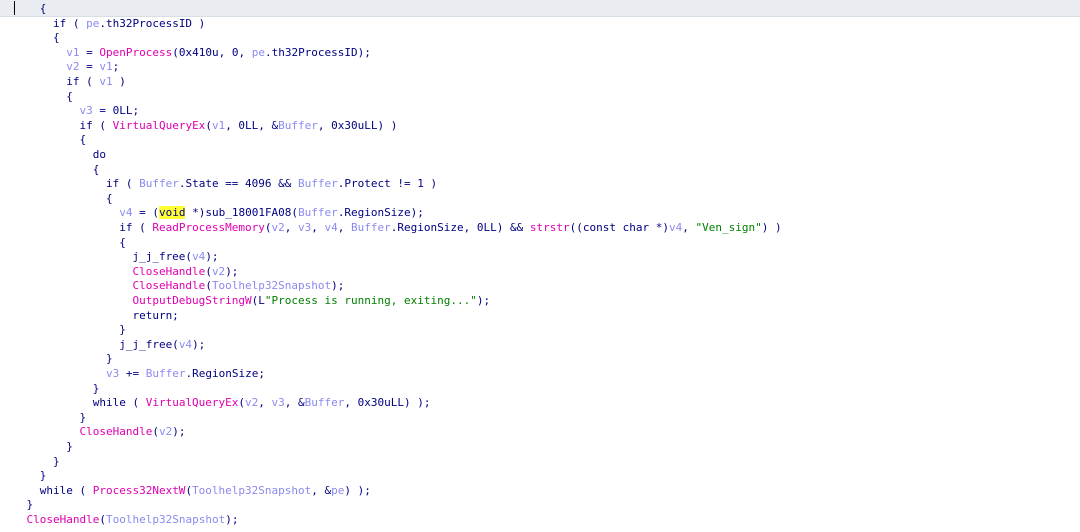 This screenshot has width=1080, height=532. What do you see at coordinates (119, 81) in the screenshot?
I see `code-token: )` at bounding box center [119, 81].